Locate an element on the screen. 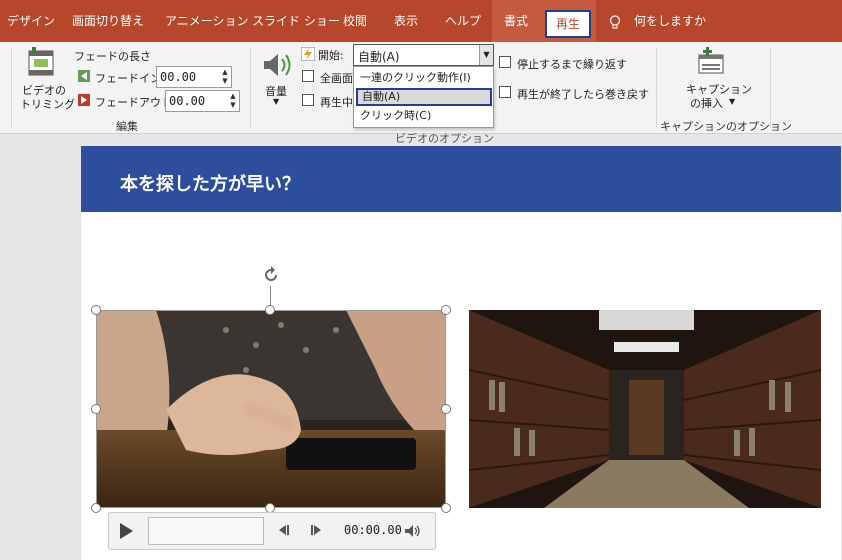 The width and height of the screenshot is (842, 560). caption-label-2: の挿入 is located at coordinates (706, 103).